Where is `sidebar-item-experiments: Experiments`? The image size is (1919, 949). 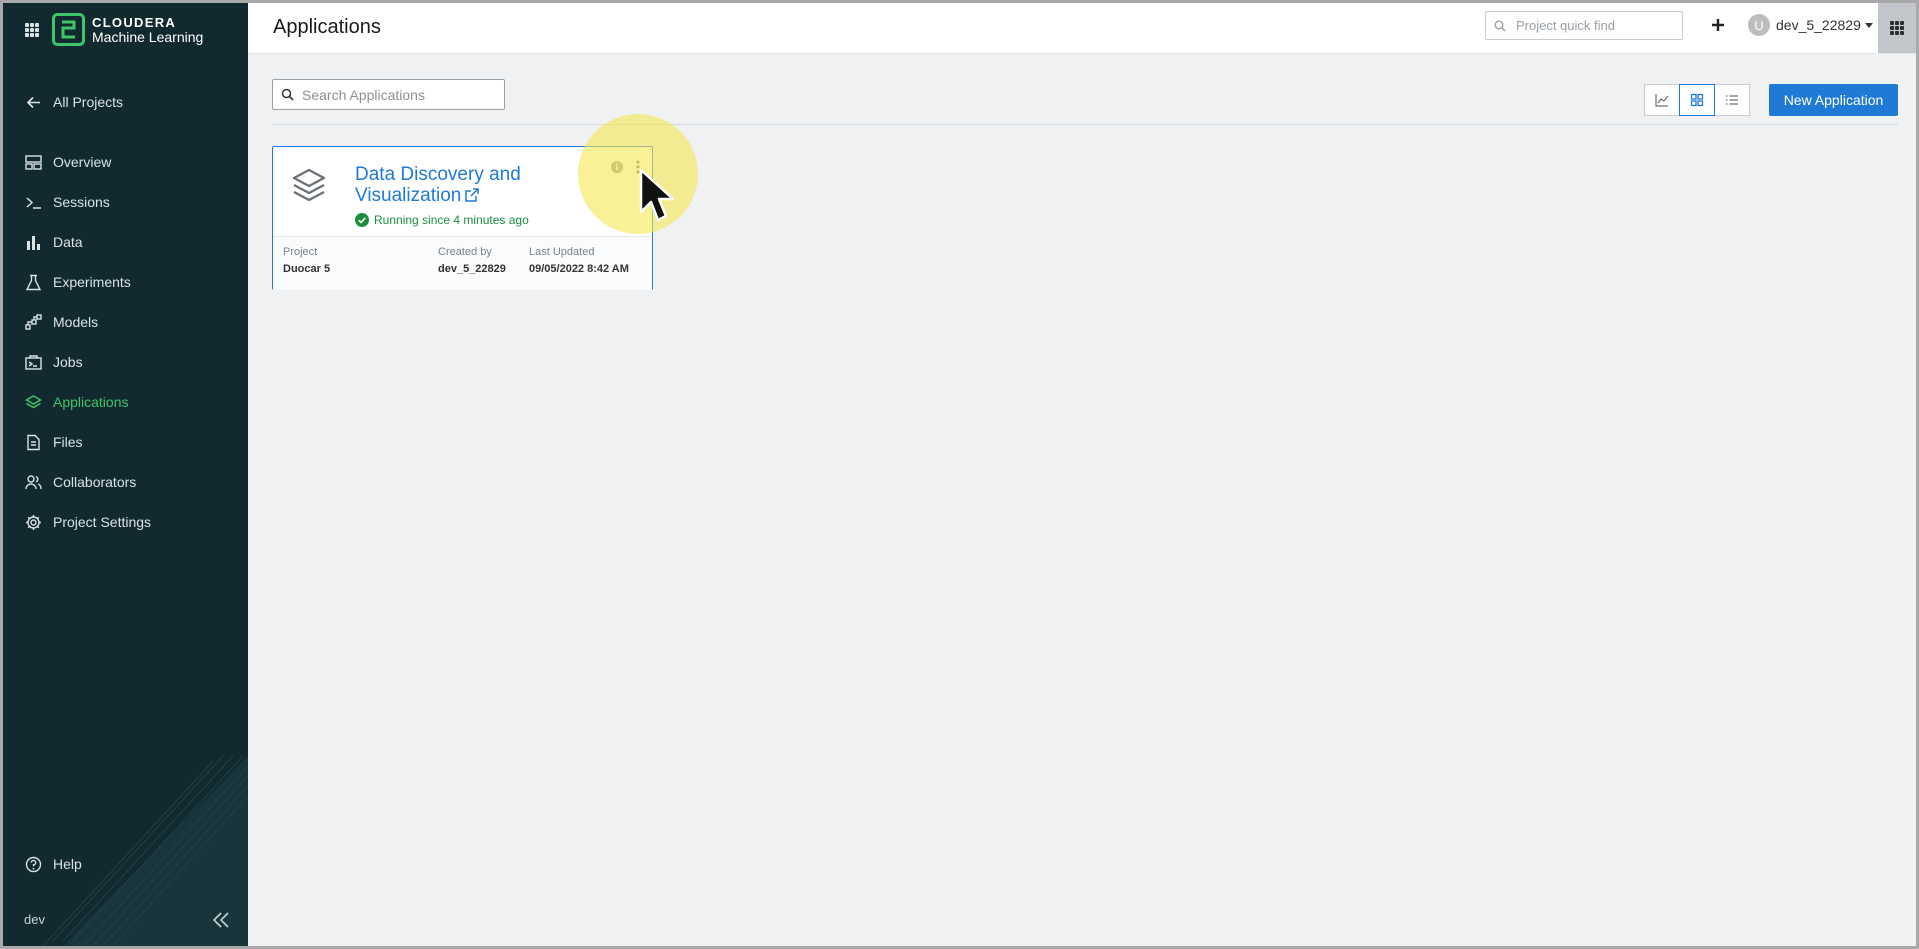 sidebar-item-experiments: Experiments is located at coordinates (78, 282).